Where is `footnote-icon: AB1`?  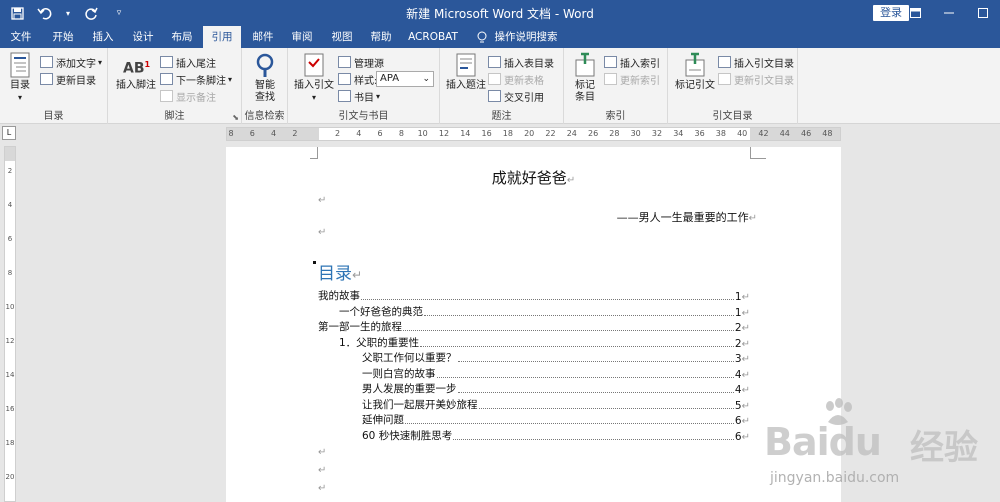
footnote-icon: AB1 is located at coordinates (137, 68).